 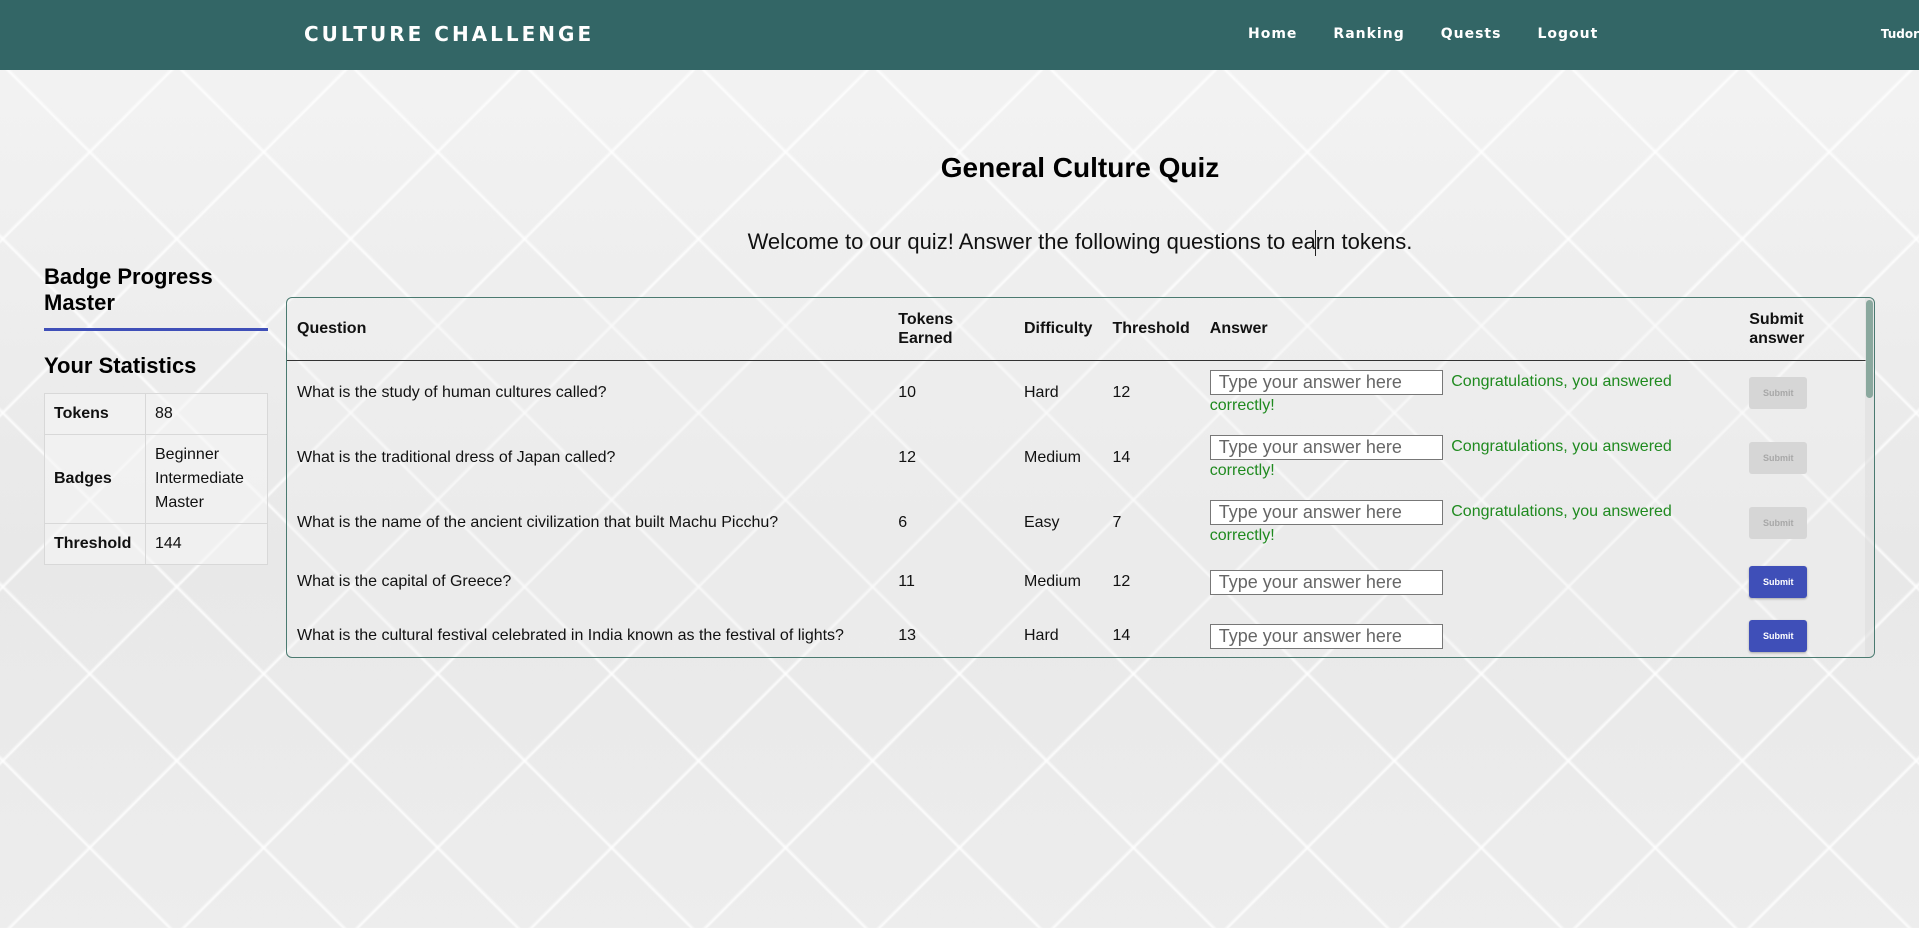 I want to click on stats-value: Beginner Intermediate Master, so click(x=206, y=479).